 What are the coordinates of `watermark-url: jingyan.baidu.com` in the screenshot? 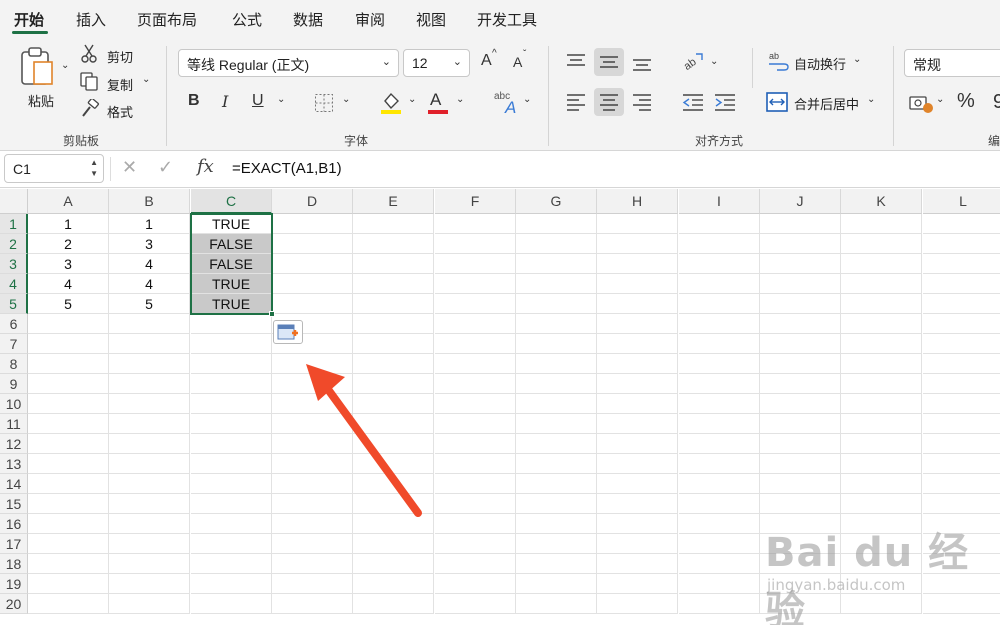 It's located at (836, 585).